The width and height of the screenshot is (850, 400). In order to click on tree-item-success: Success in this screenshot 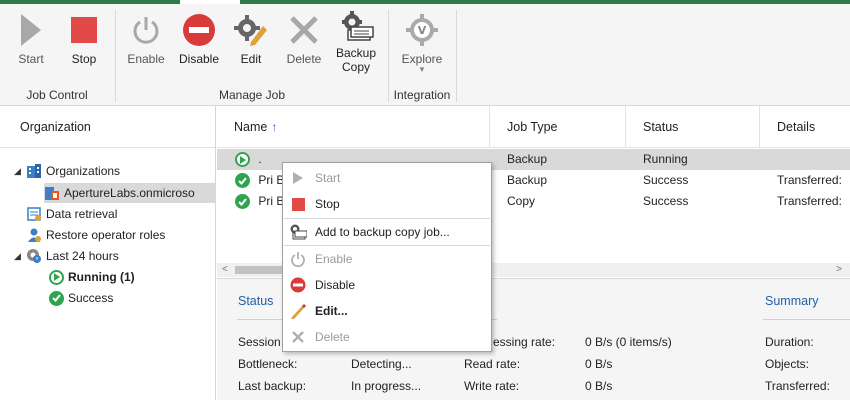, I will do `click(80, 298)`.